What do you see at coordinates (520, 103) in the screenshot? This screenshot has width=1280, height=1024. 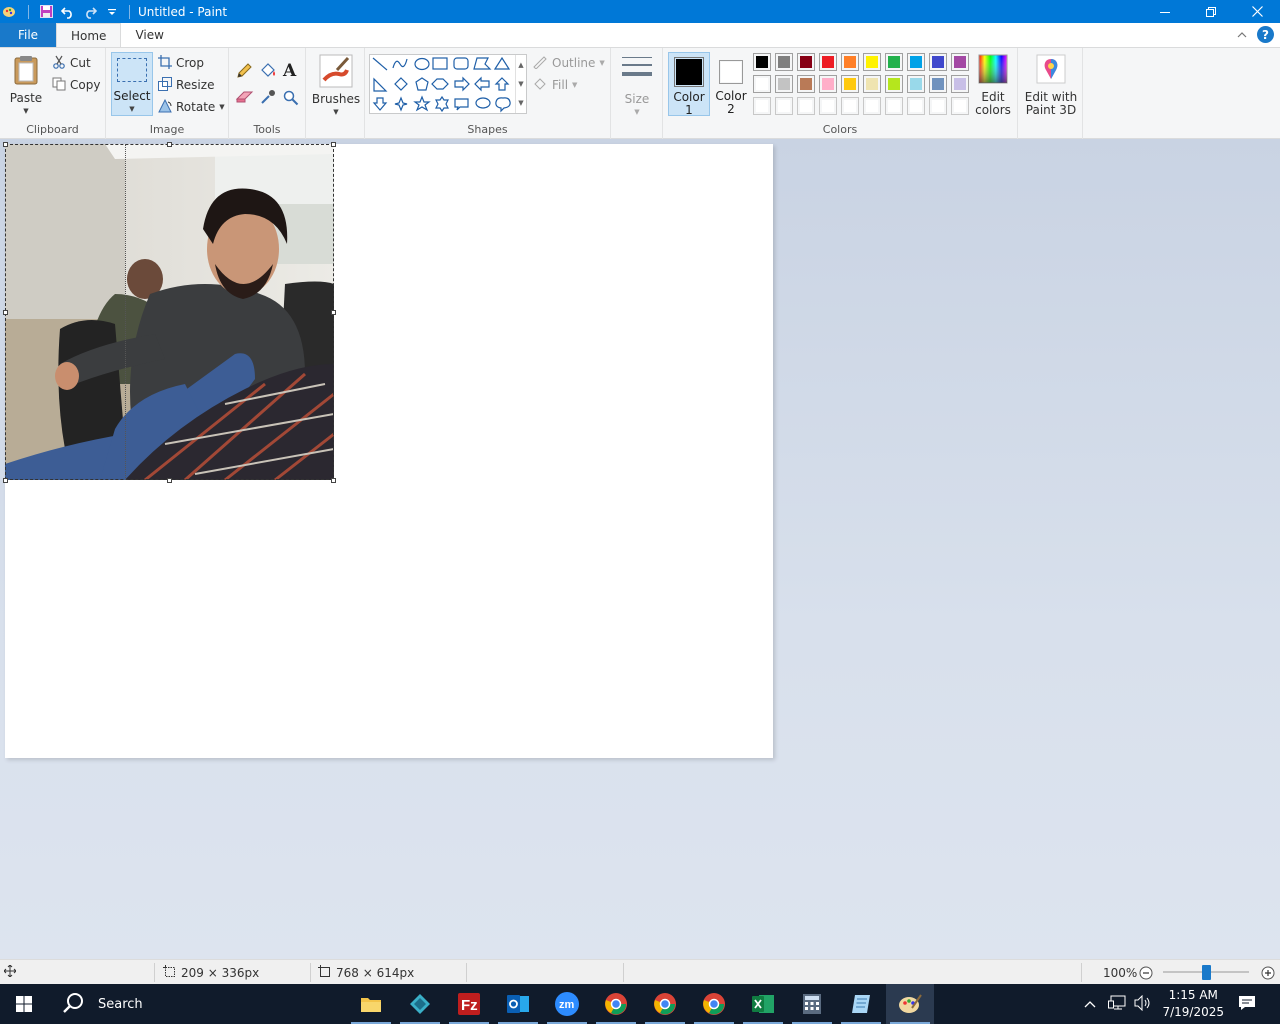 I see `gallery-expand-icon: ▼` at bounding box center [520, 103].